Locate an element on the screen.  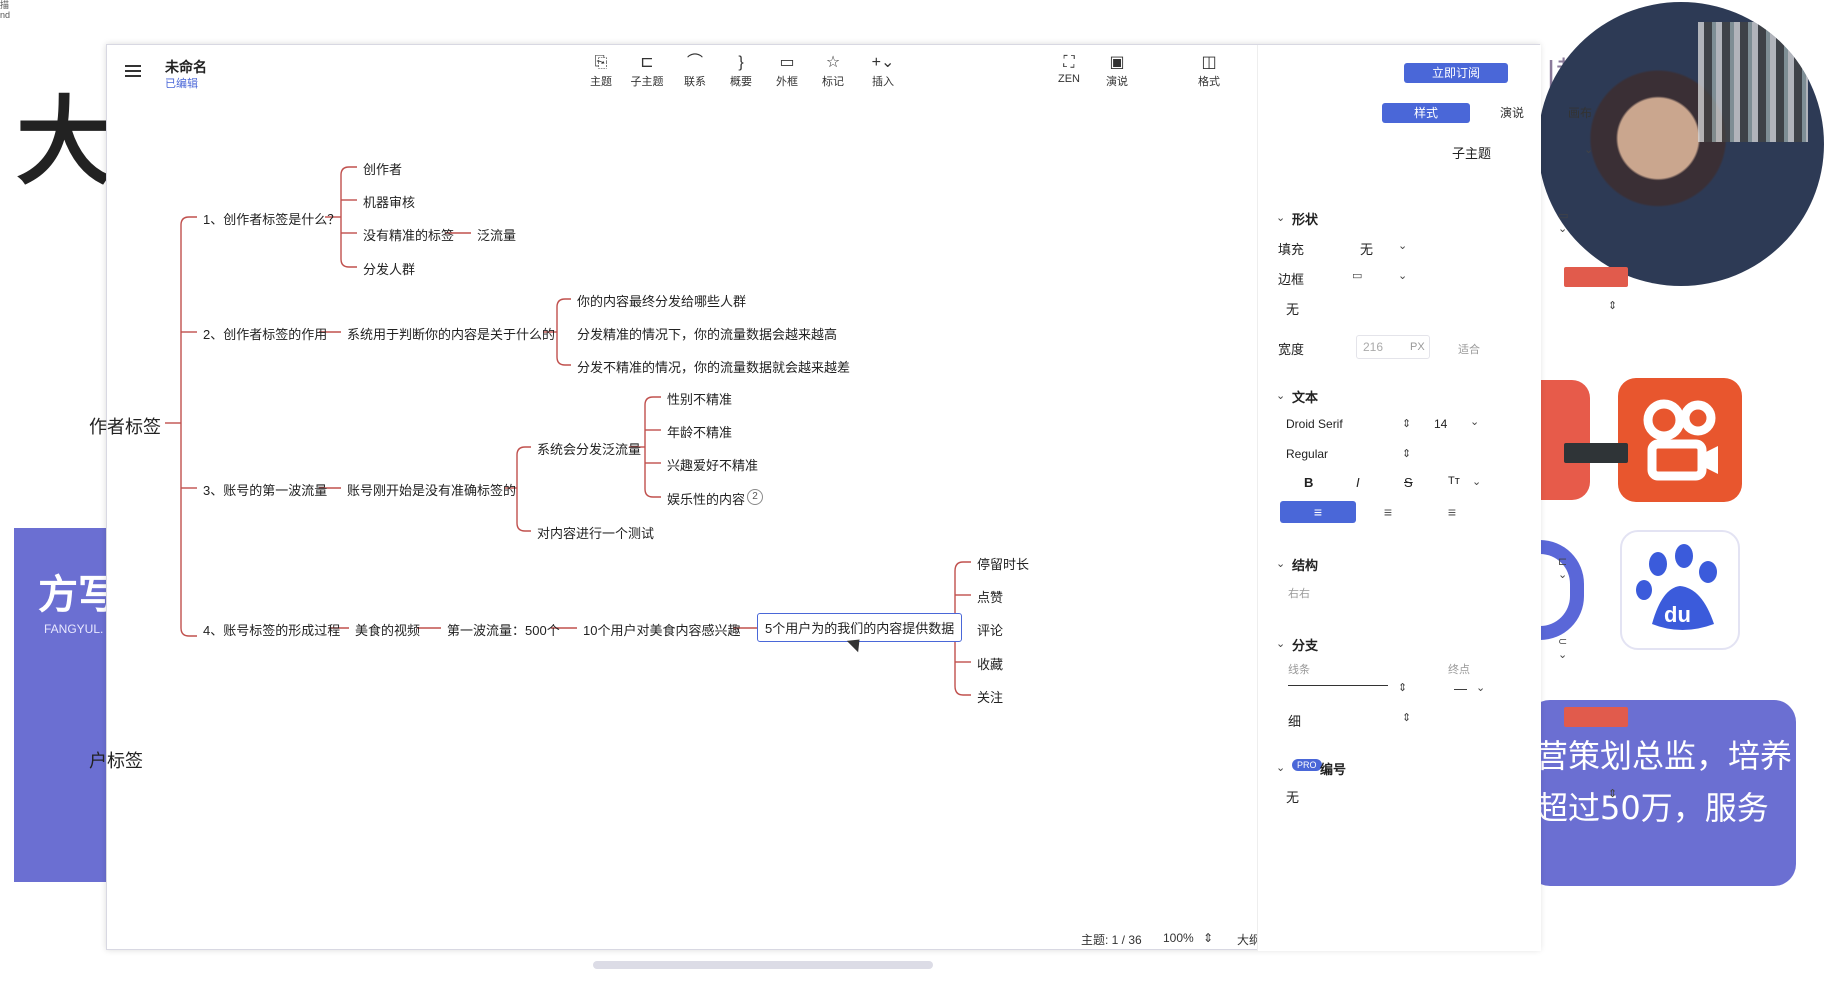
topic-2-child-3: 分发不精准的情况，你的流量数据就会越来越差 is located at coordinates (713, 366).